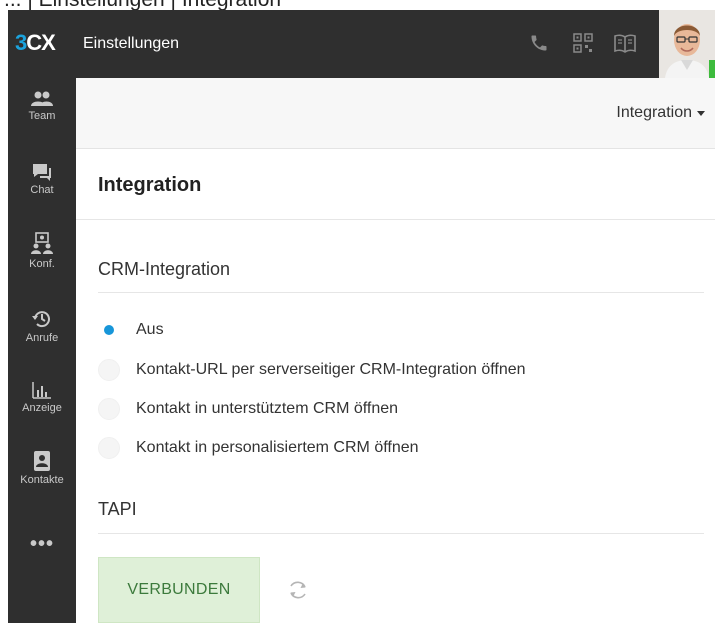  Describe the element at coordinates (117, 509) in the screenshot. I see `tapi-section-title: TAPI` at that location.